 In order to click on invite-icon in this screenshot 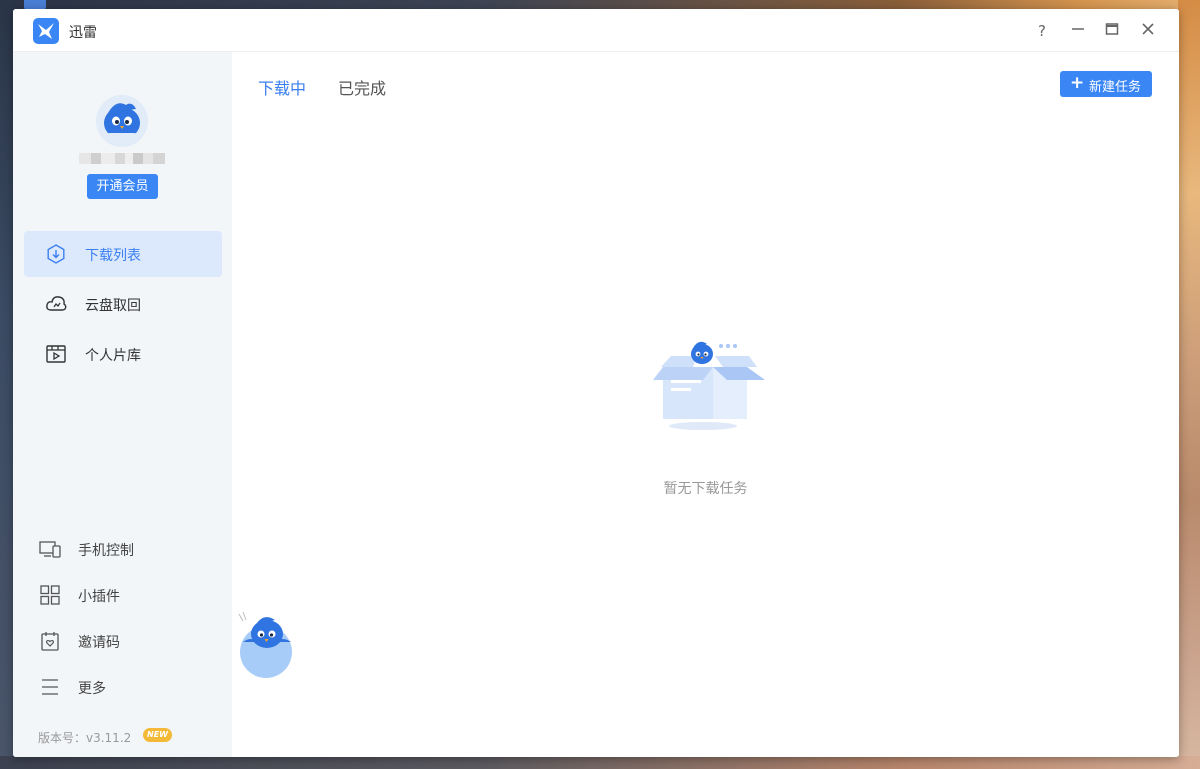, I will do `click(50, 641)`.